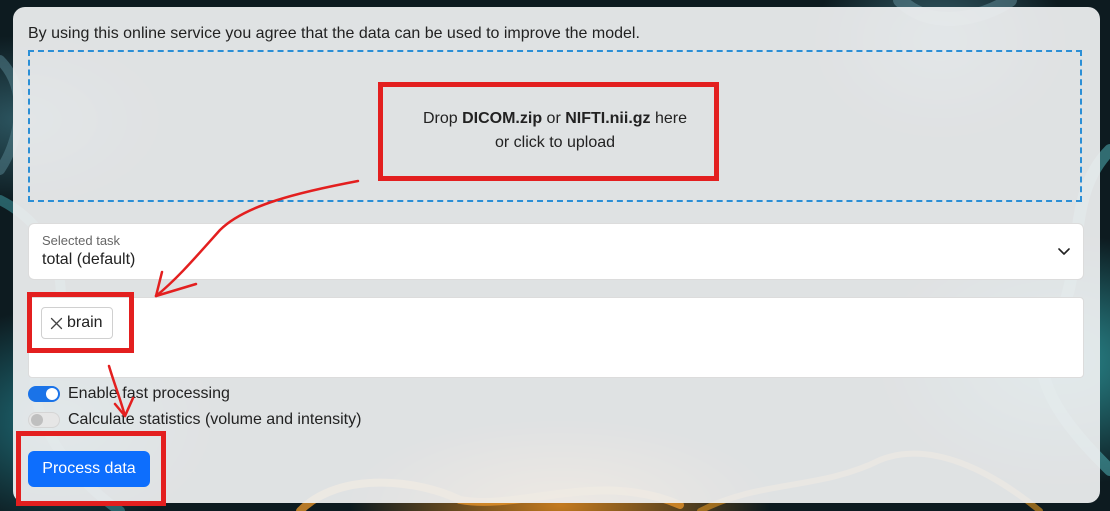  What do you see at coordinates (555, 142) in the screenshot?
I see `dropzone-line-2: or click to upload` at bounding box center [555, 142].